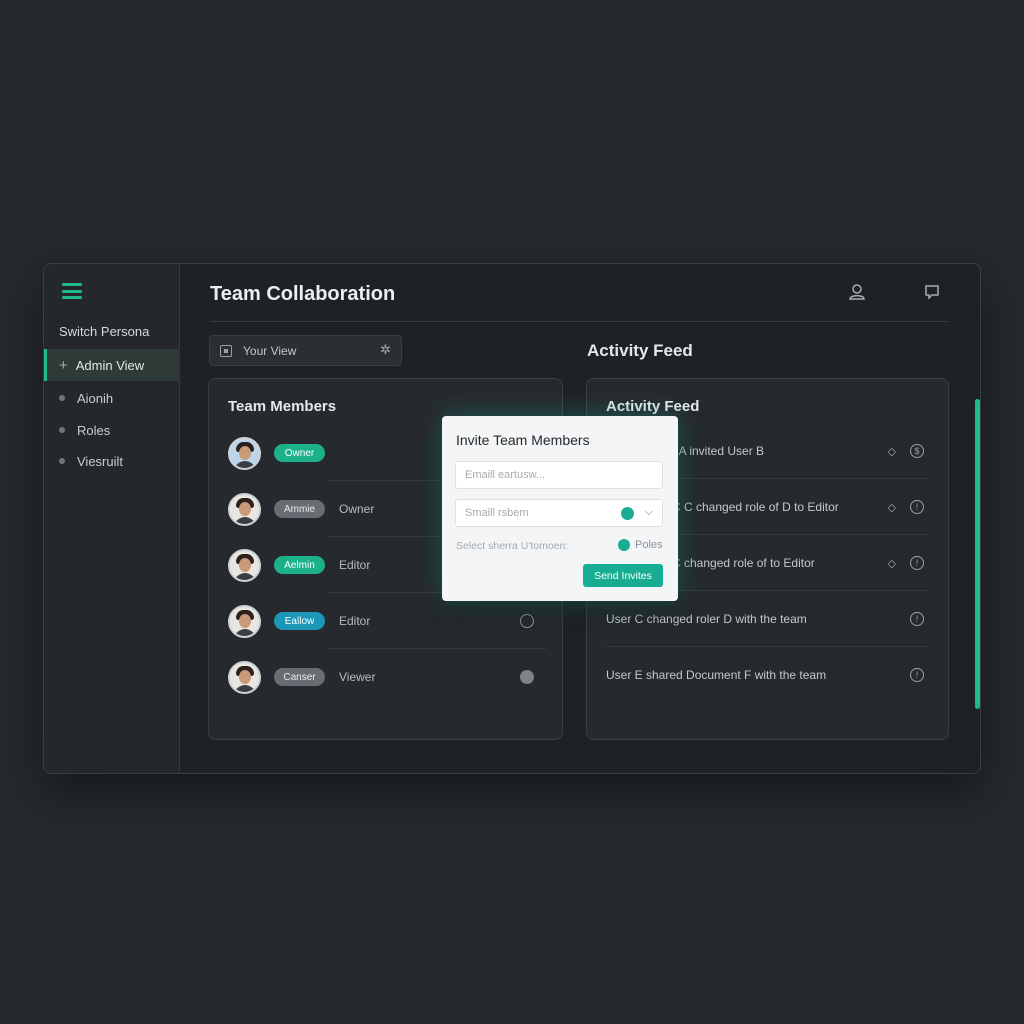 Image resolution: width=1024 pixels, height=1024 pixels. I want to click on roles-toggle: Poles, so click(640, 545).